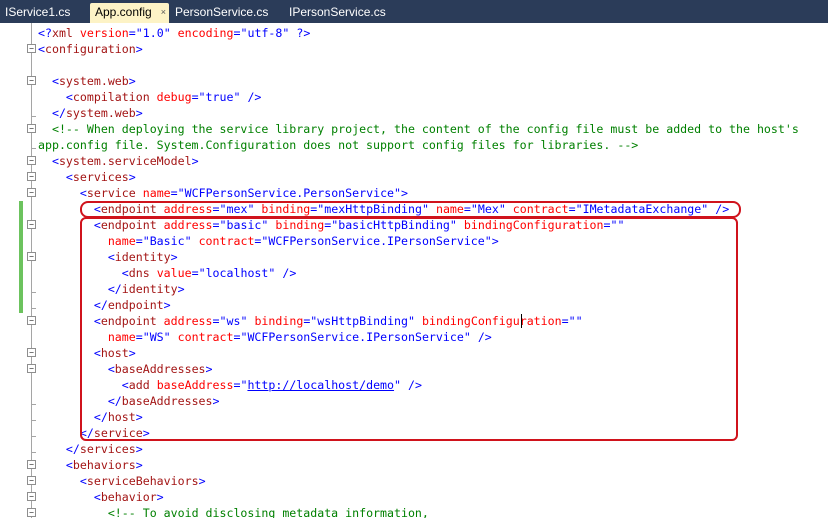 This screenshot has height=518, width=828. I want to click on code-line-behavior-open: <behavior>, so click(128, 497).